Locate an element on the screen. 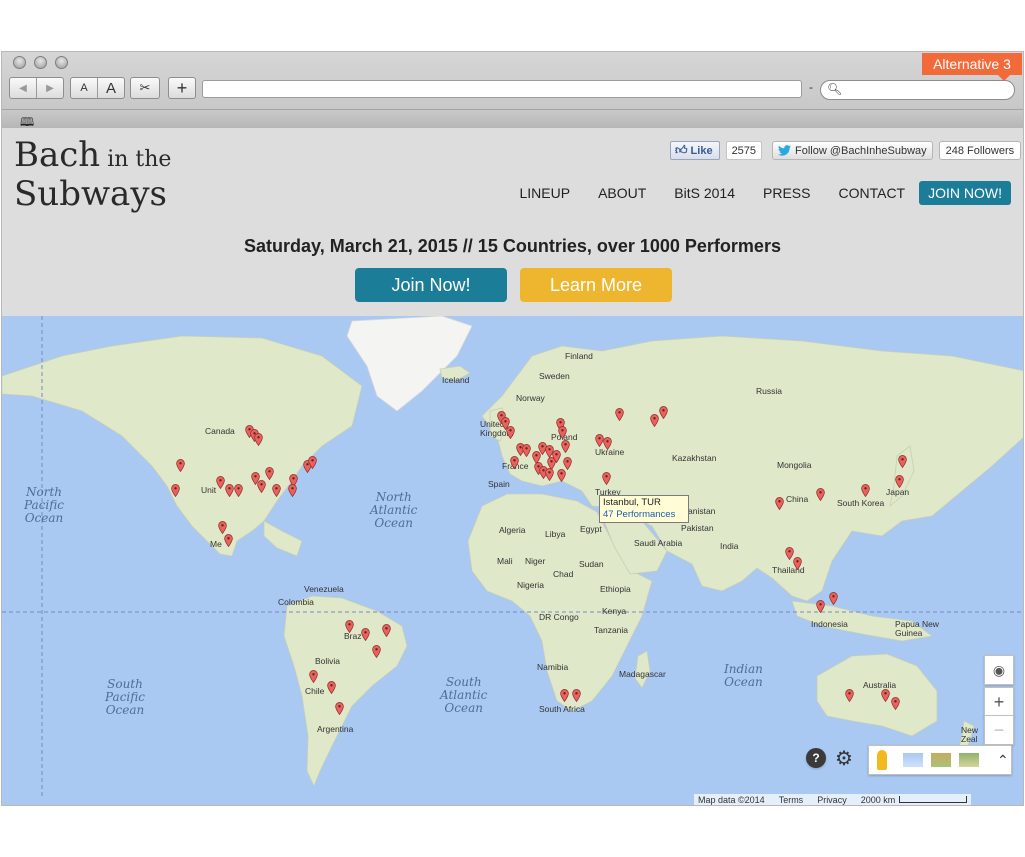  nav-bits-2014: BitS 2014 is located at coordinates (704, 193).